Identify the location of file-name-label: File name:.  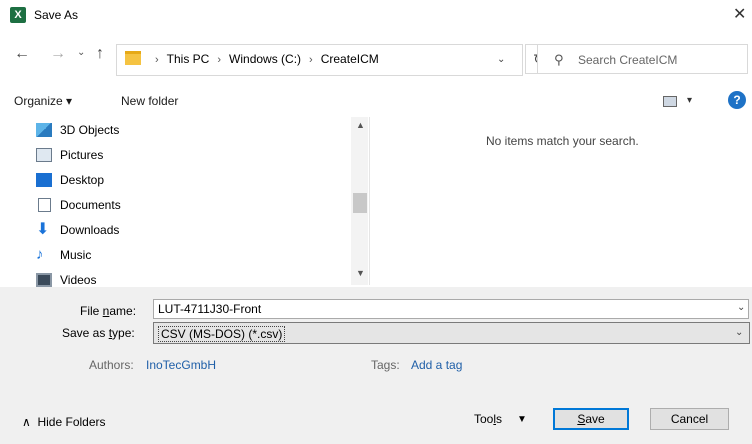
(108, 311).